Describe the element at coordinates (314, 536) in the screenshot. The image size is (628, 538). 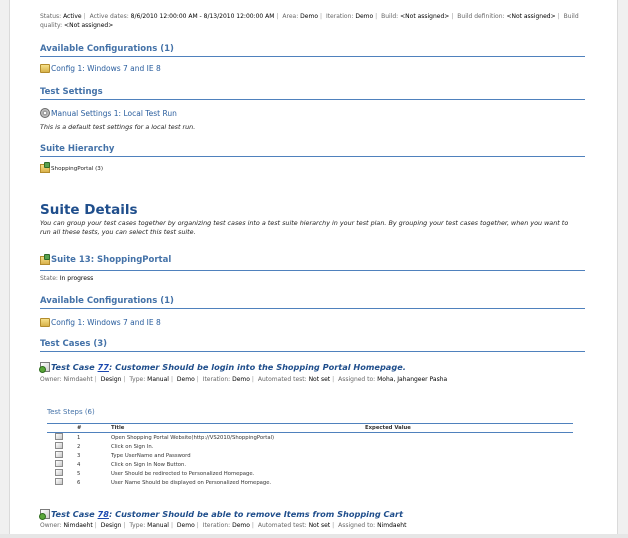
I see `bottom-window-frame` at that location.